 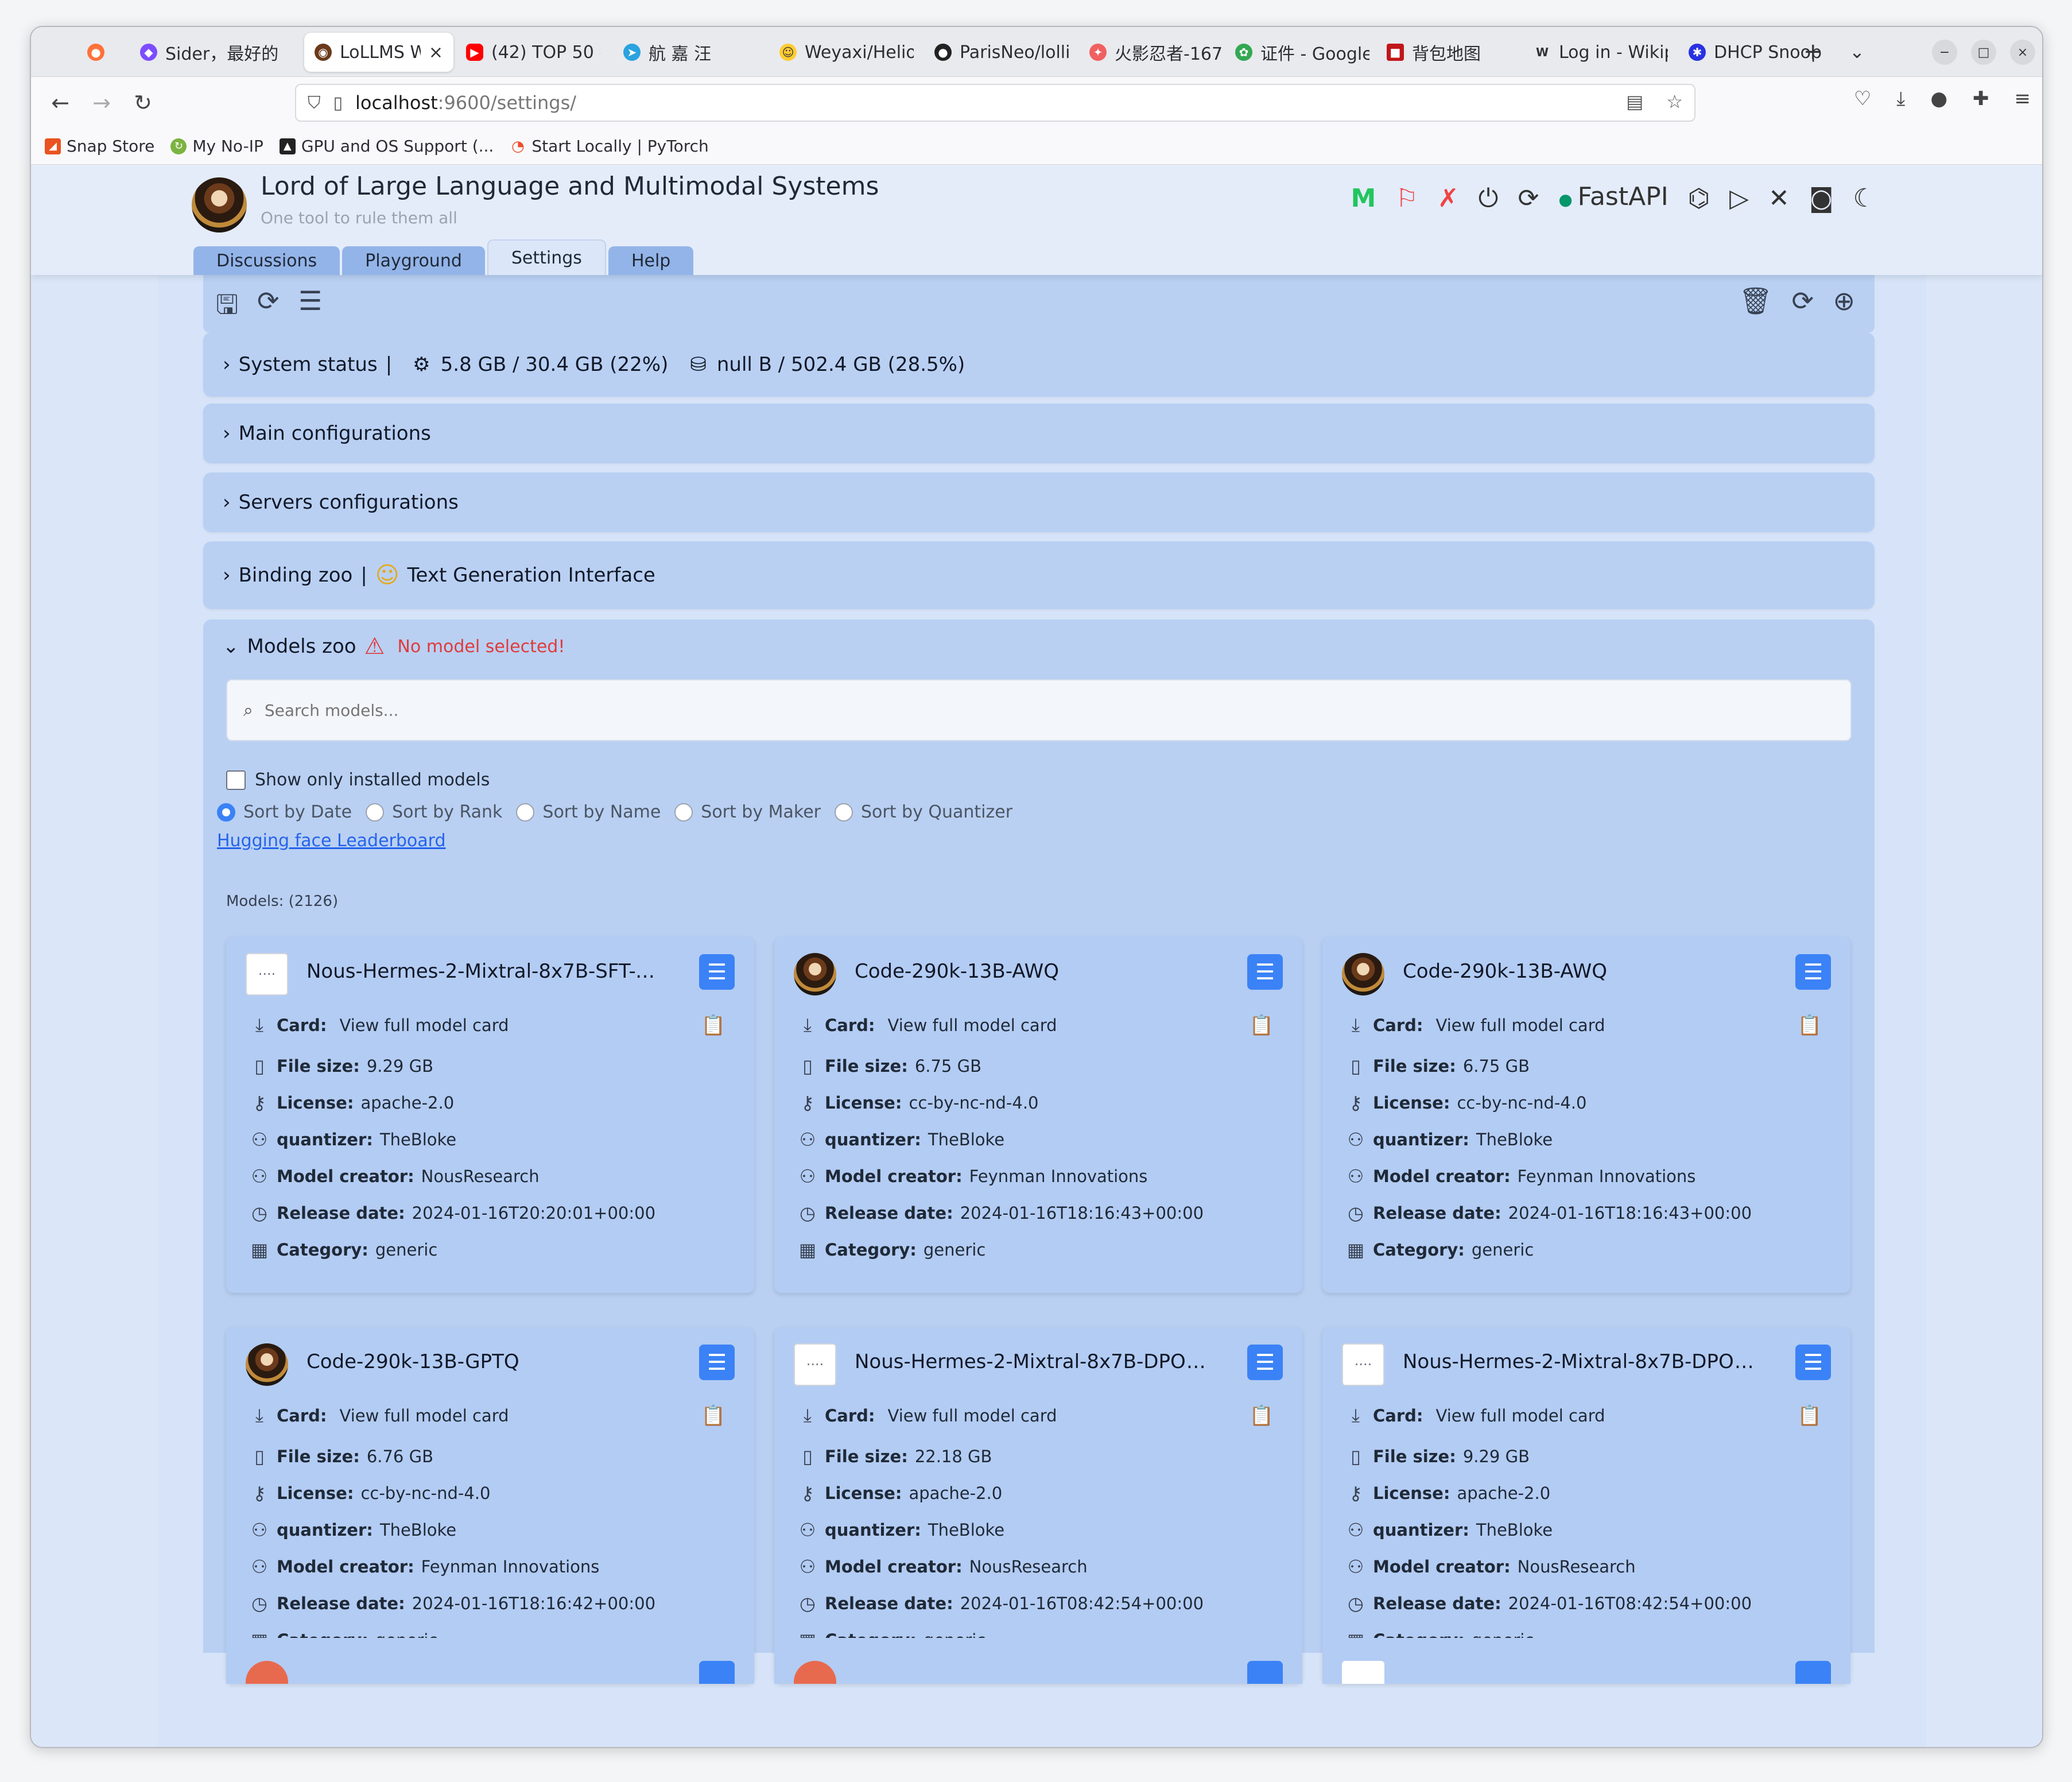 What do you see at coordinates (1813, 51) in the screenshot?
I see `new-tab-icon: +` at bounding box center [1813, 51].